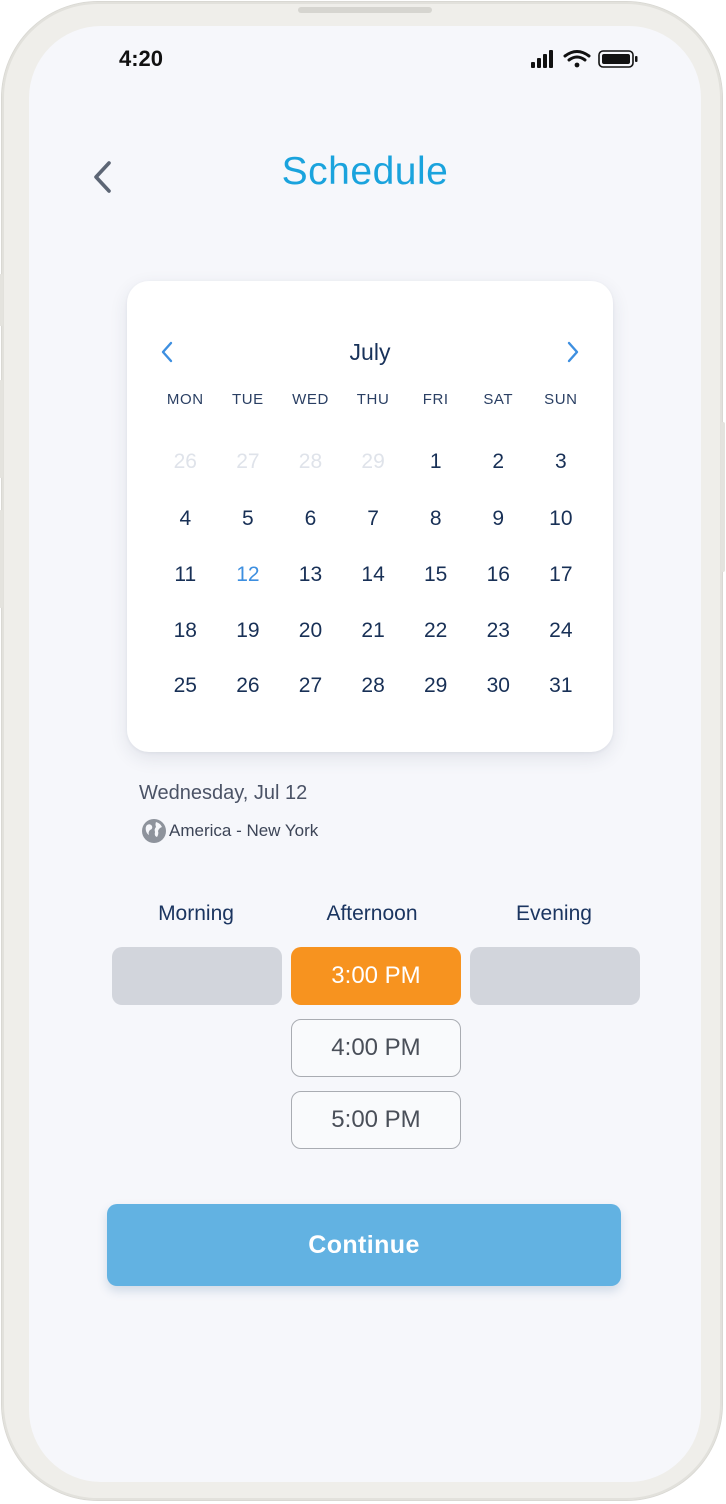 This screenshot has height=1504, width=726. What do you see at coordinates (555, 976) in the screenshot?
I see `evening-slot-empty` at bounding box center [555, 976].